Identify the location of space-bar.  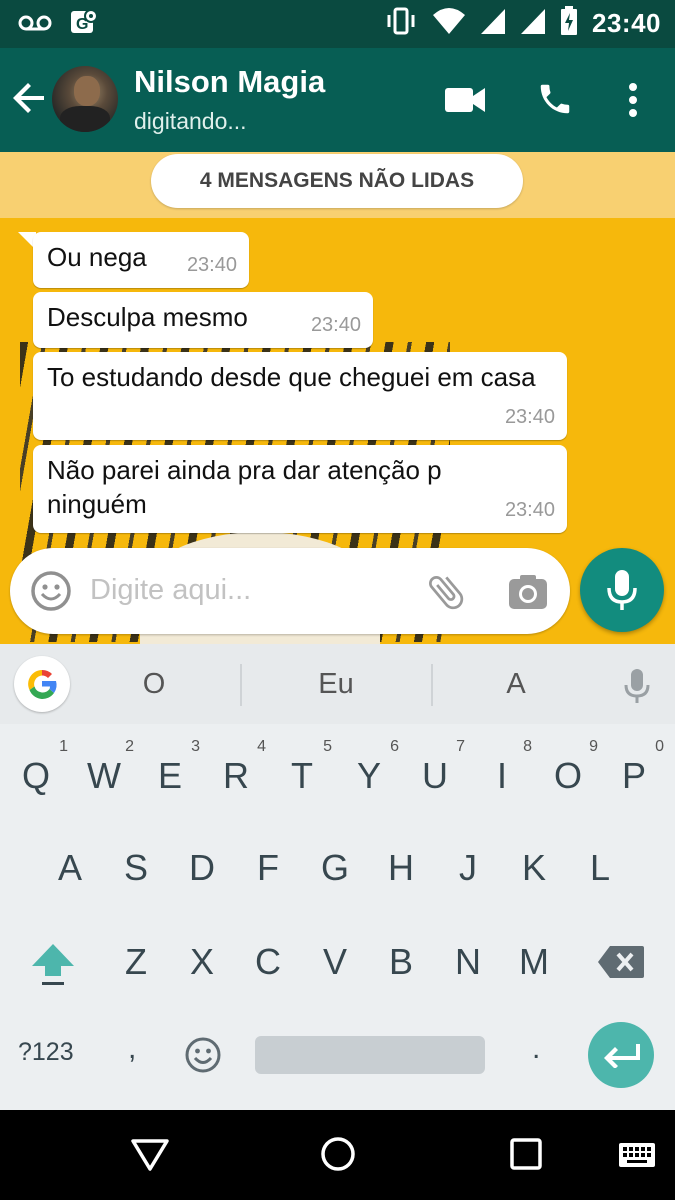
(370, 1055).